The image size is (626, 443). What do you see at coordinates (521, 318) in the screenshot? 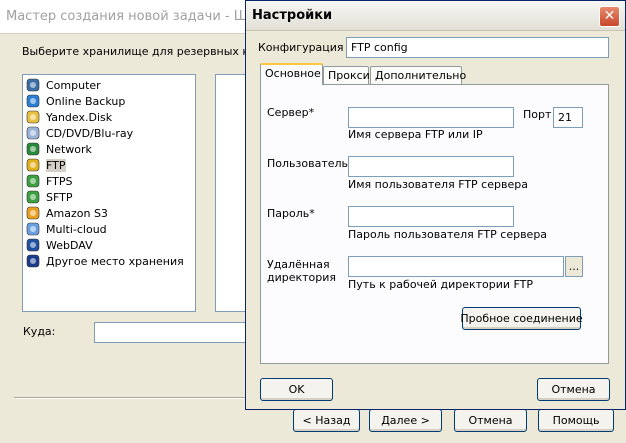
I see `test-connection-button: Пробное соединение` at bounding box center [521, 318].